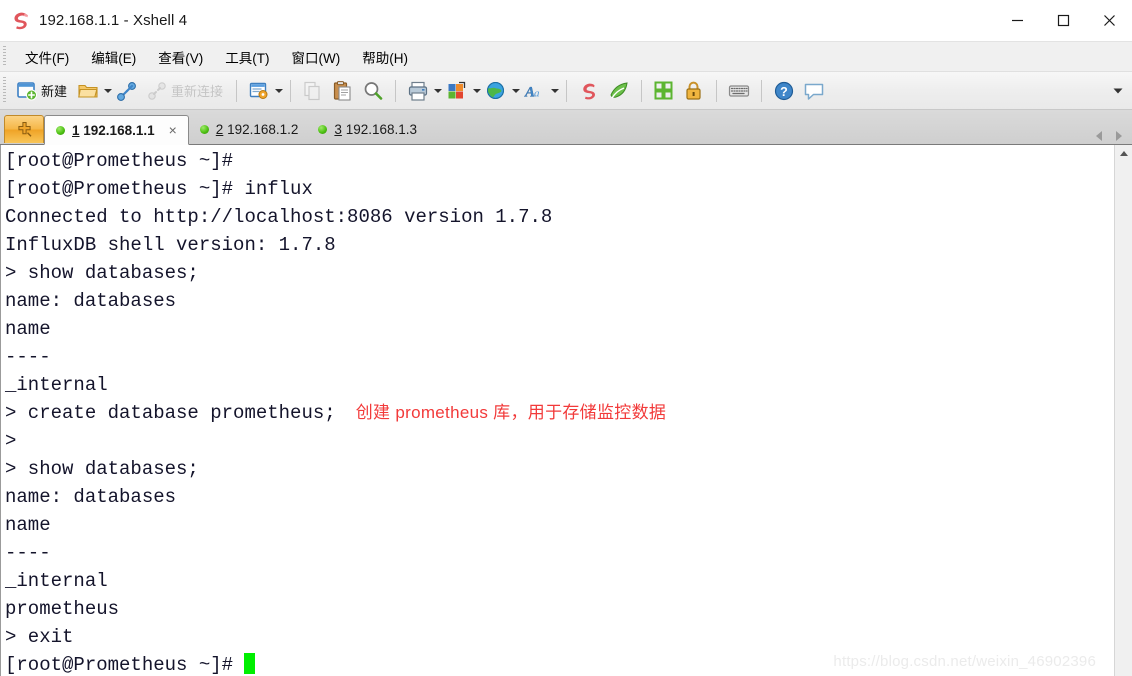 The height and width of the screenshot is (676, 1132). Describe the element at coordinates (247, 57) in the screenshot. I see `menu-tools: 工具(T)` at that location.